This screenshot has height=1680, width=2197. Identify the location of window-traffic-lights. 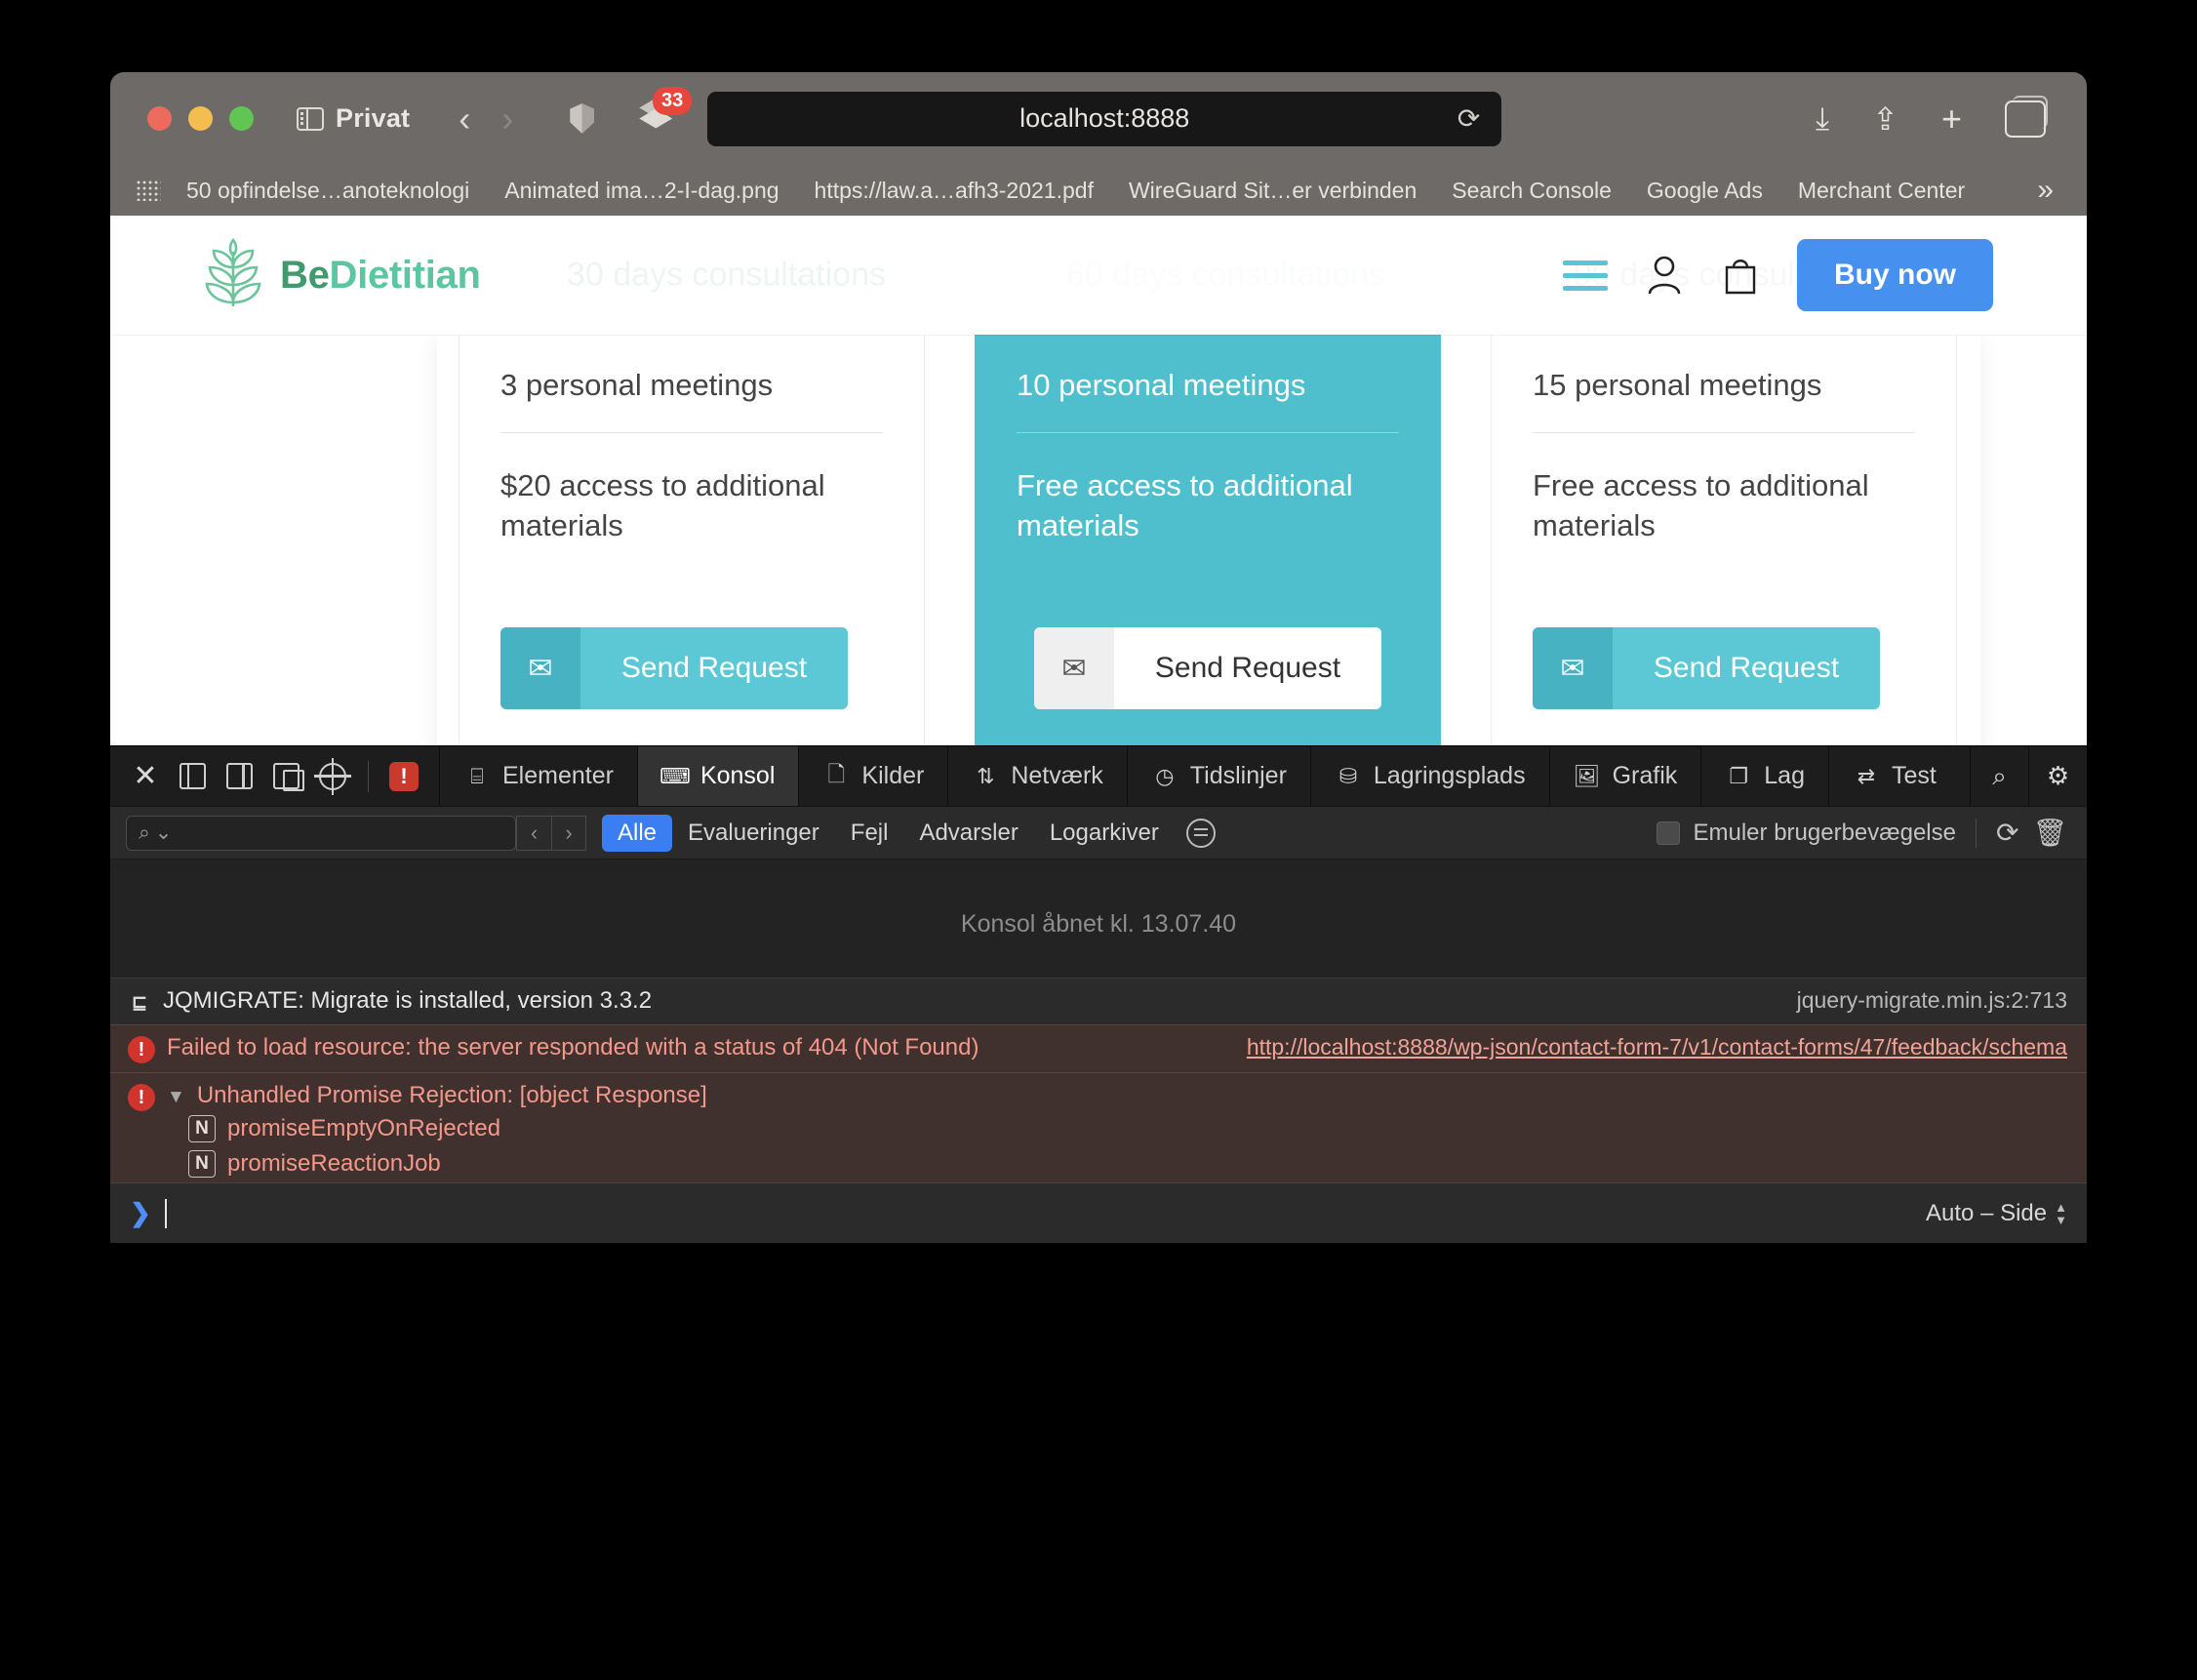
(201, 118).